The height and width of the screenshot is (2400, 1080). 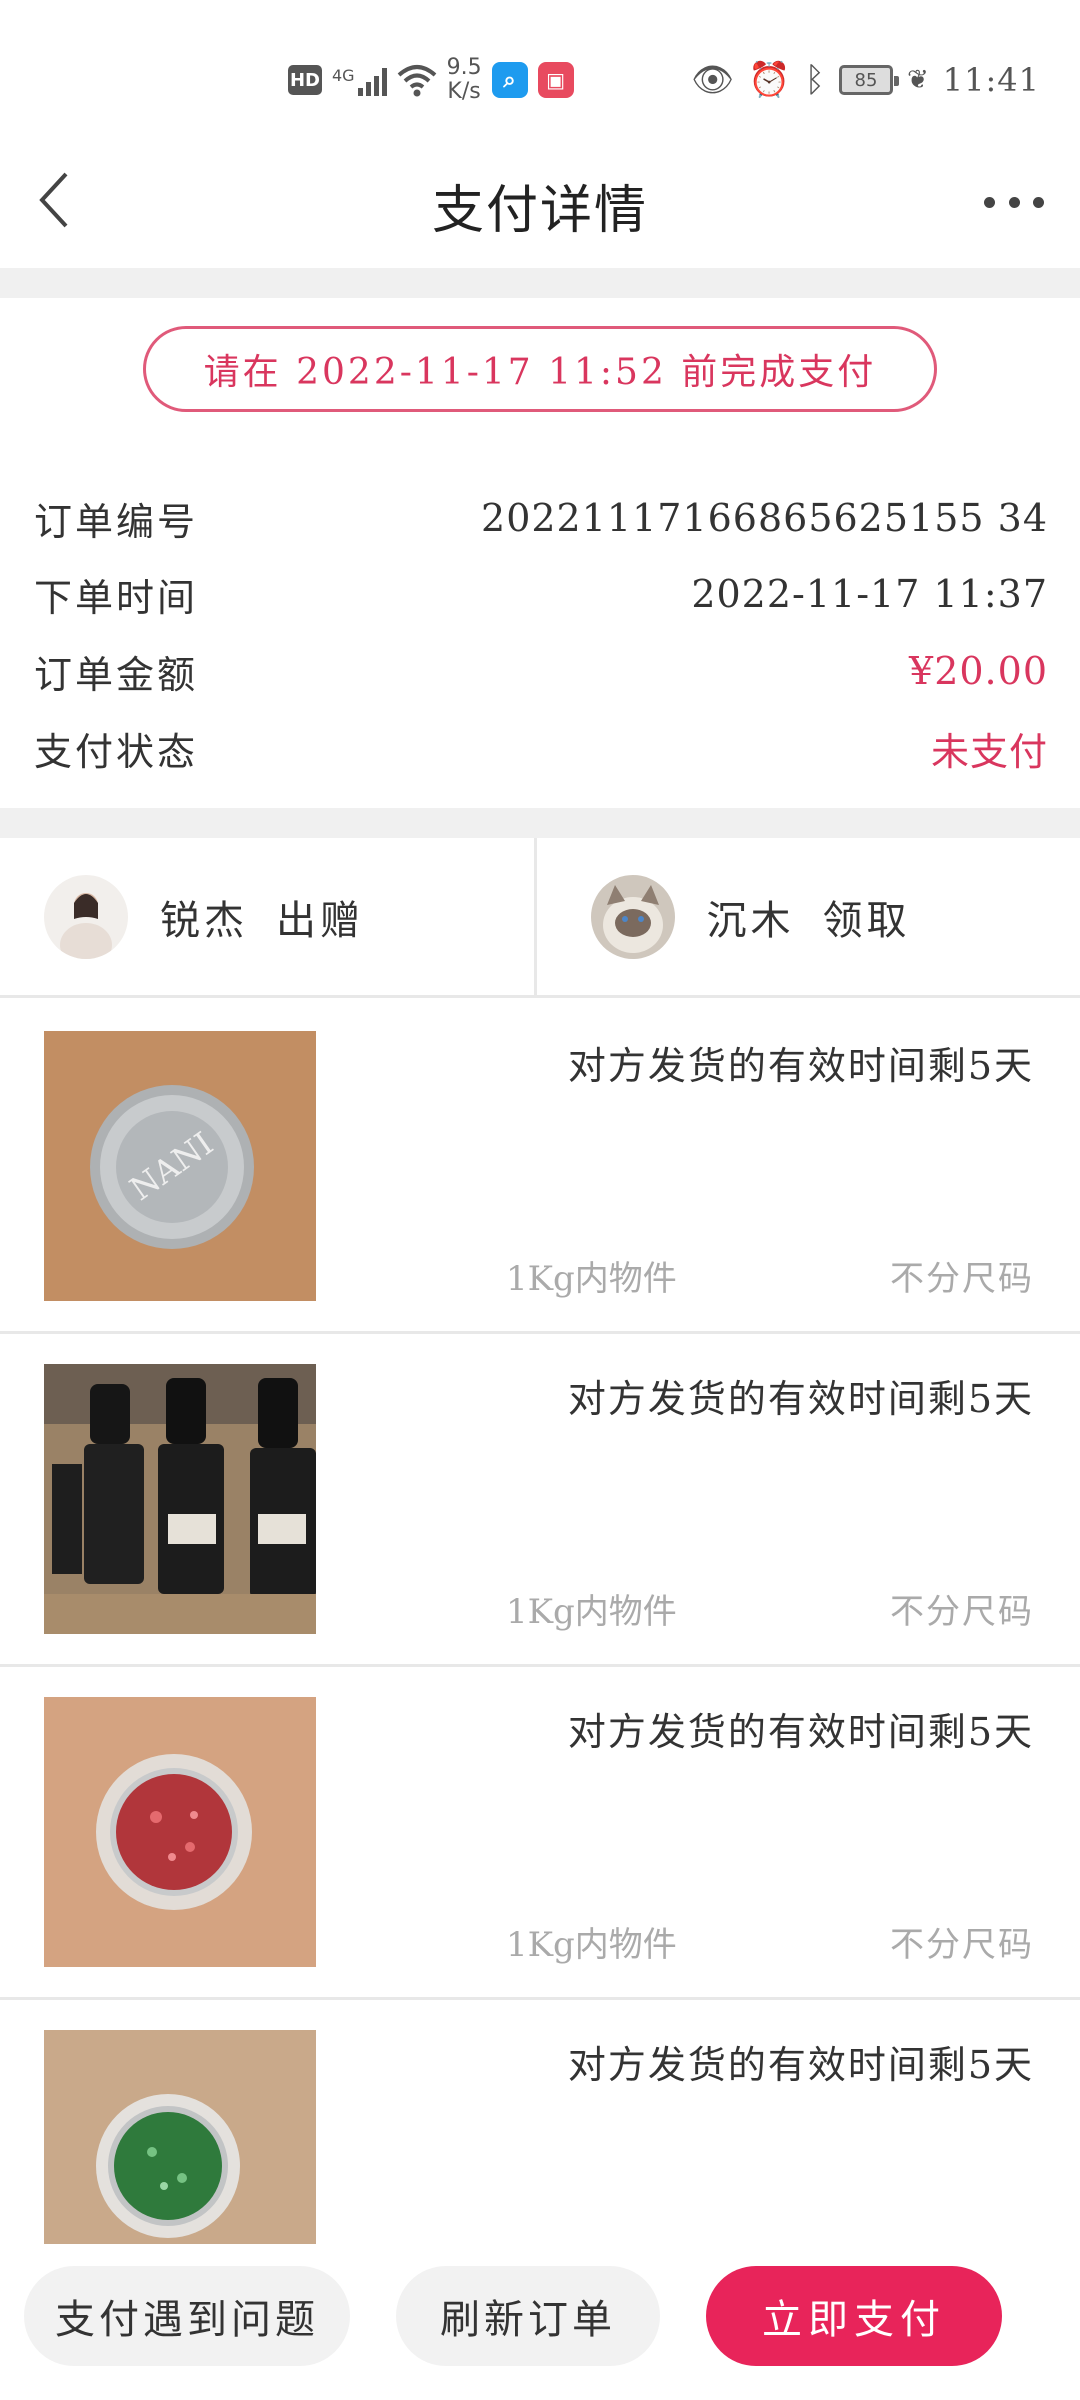 I want to click on receiver-avatar, so click(x=632, y=916).